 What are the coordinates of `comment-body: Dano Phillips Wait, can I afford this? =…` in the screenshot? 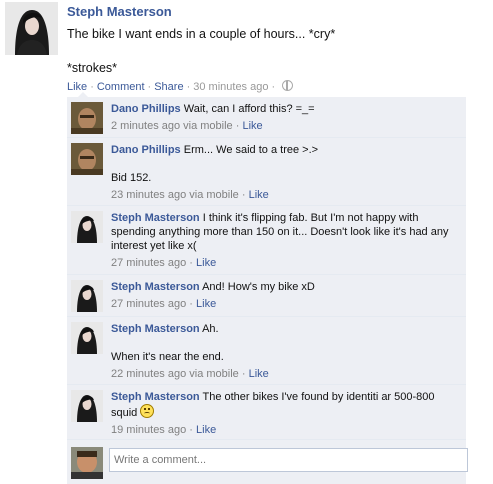 It's located at (283, 117).